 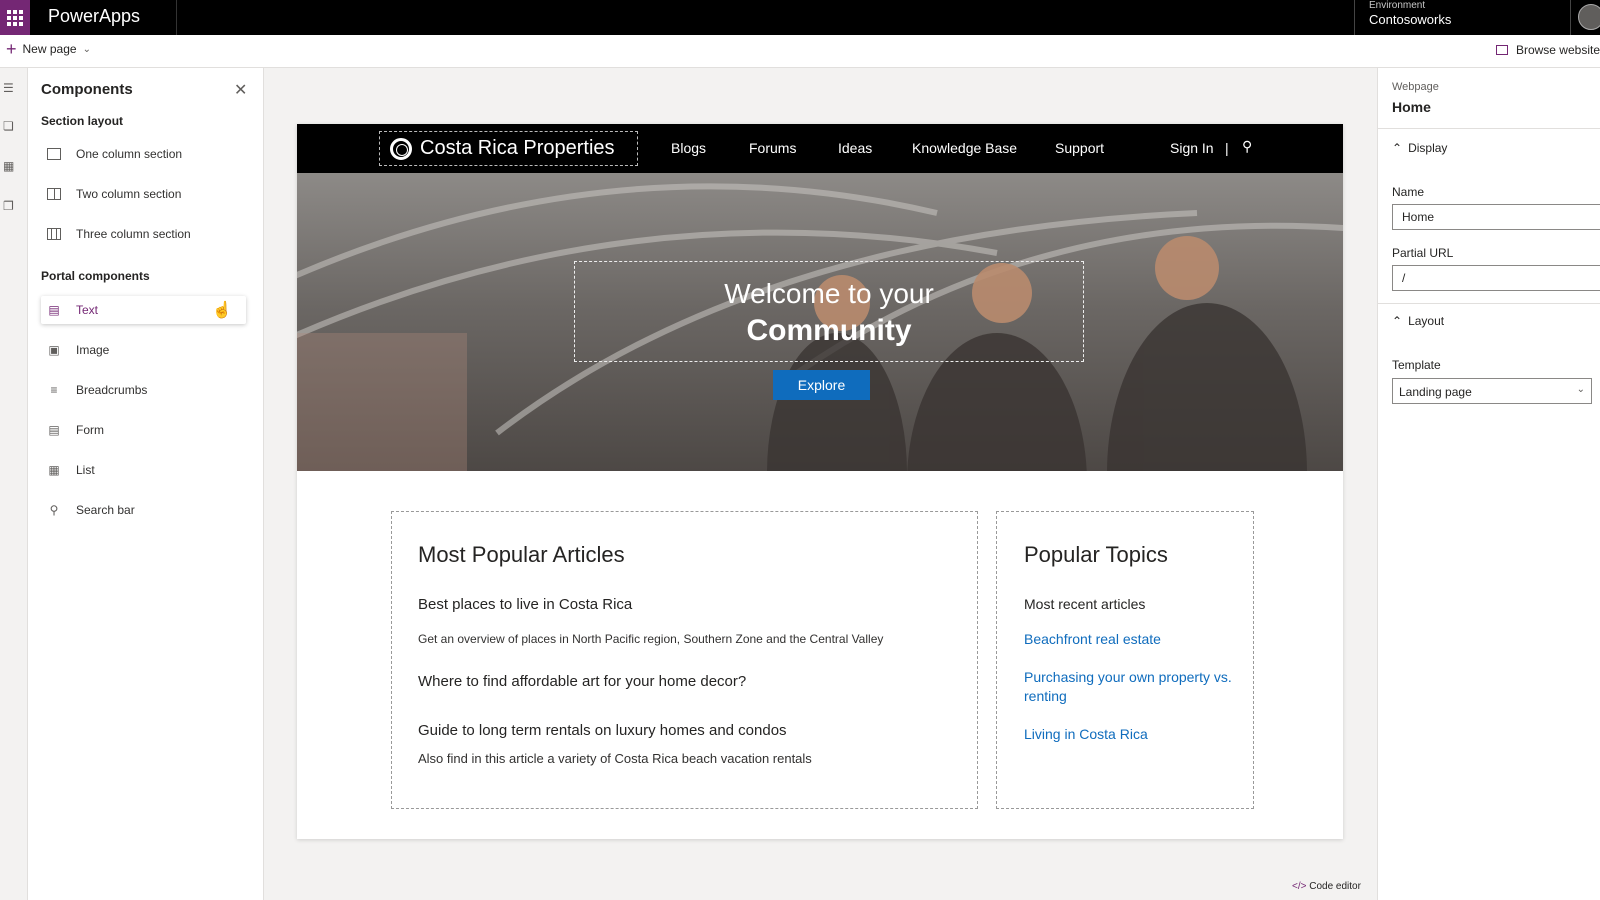 I want to click on list-icon: ▦, so click(x=54, y=470).